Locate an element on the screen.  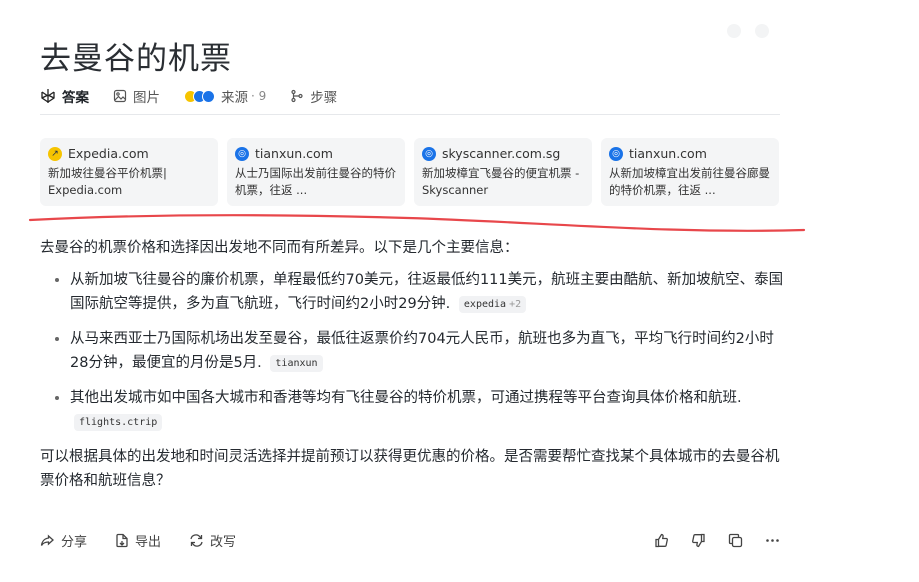
citation-label: tianxun is located at coordinates (296, 363).